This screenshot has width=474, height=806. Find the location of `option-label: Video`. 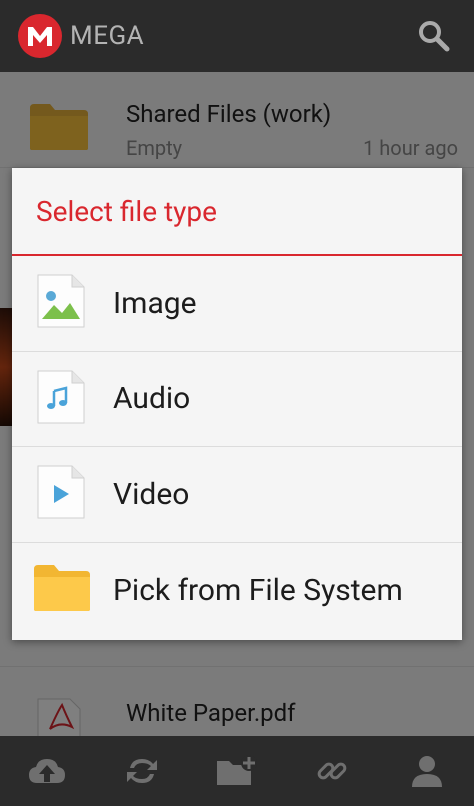

option-label: Video is located at coordinates (151, 494).